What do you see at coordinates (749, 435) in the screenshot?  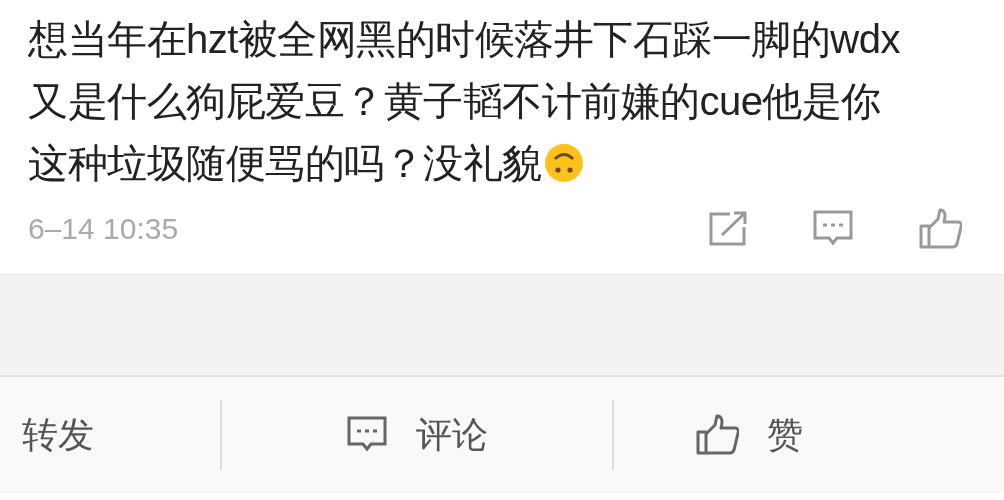 I see `like-button: 赞` at bounding box center [749, 435].